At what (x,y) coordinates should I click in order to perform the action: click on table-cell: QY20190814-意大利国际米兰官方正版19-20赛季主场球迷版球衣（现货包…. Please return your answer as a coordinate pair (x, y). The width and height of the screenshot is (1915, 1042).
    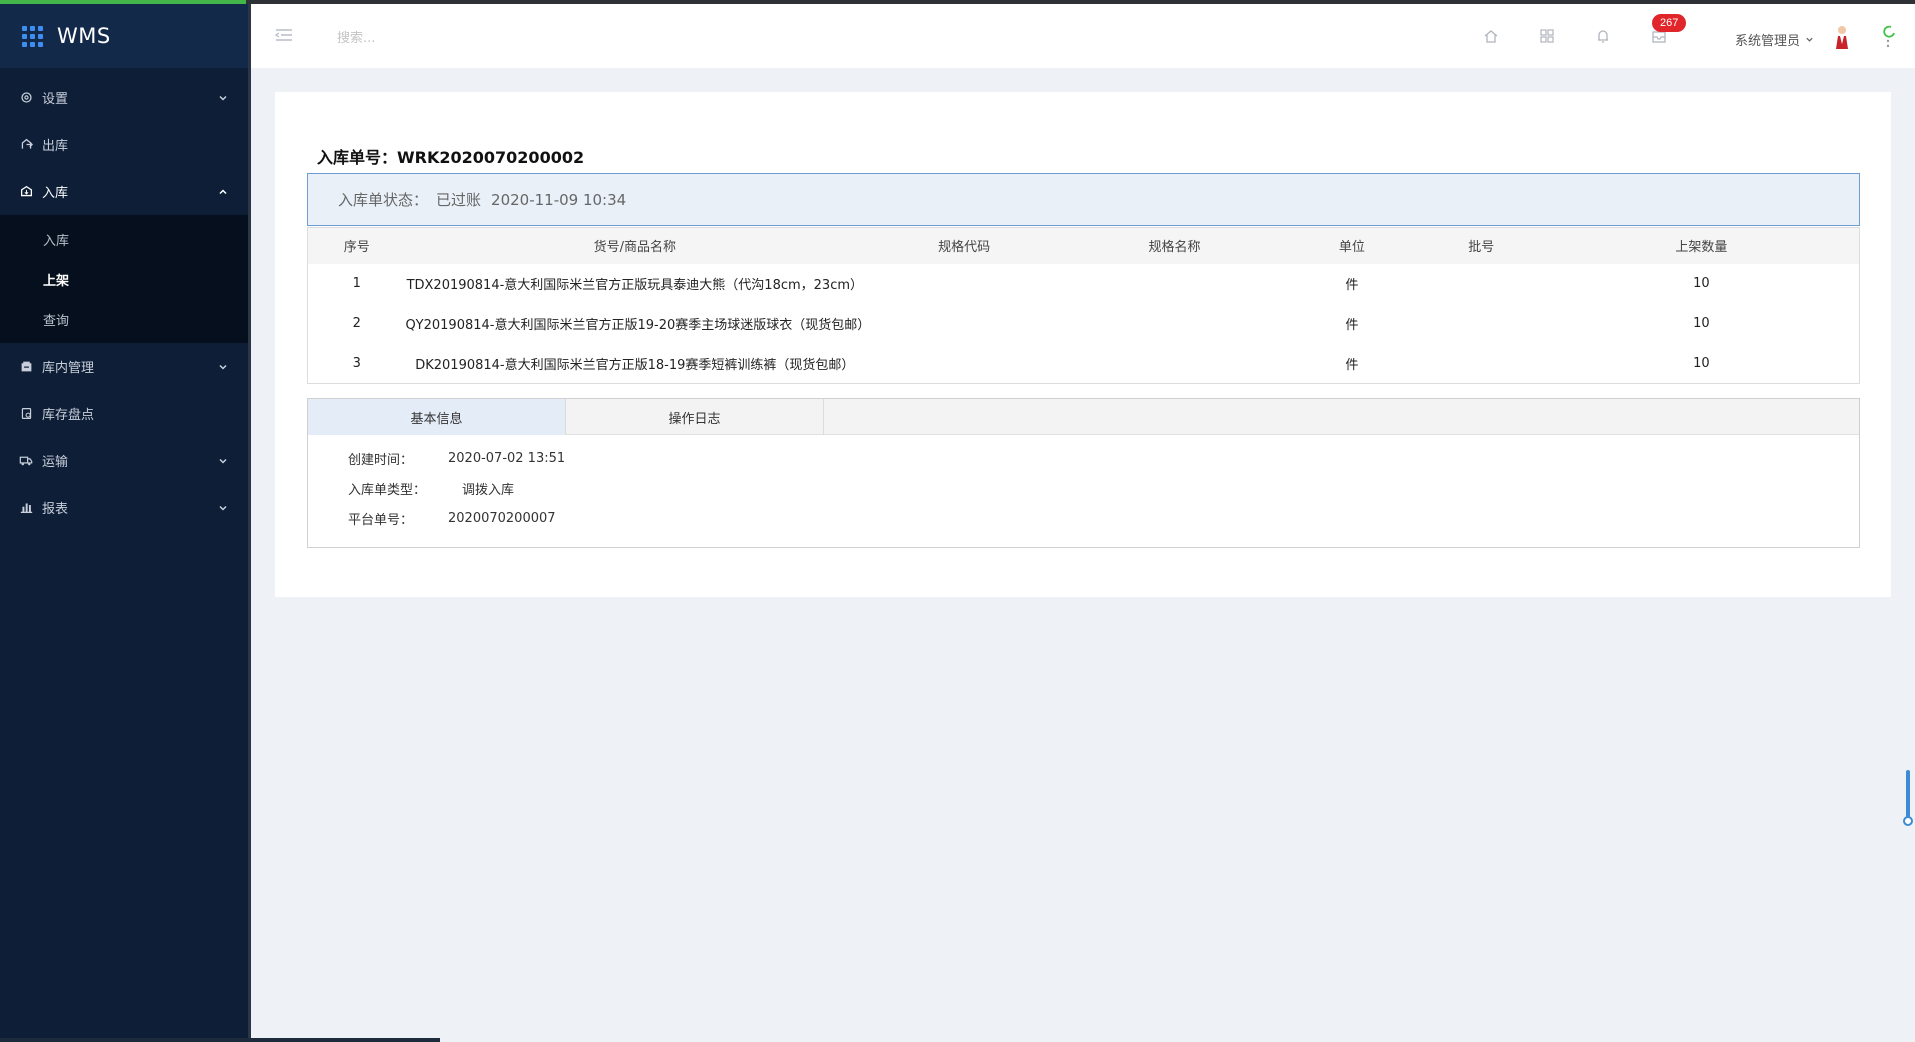
    Looking at the image, I should click on (638, 325).